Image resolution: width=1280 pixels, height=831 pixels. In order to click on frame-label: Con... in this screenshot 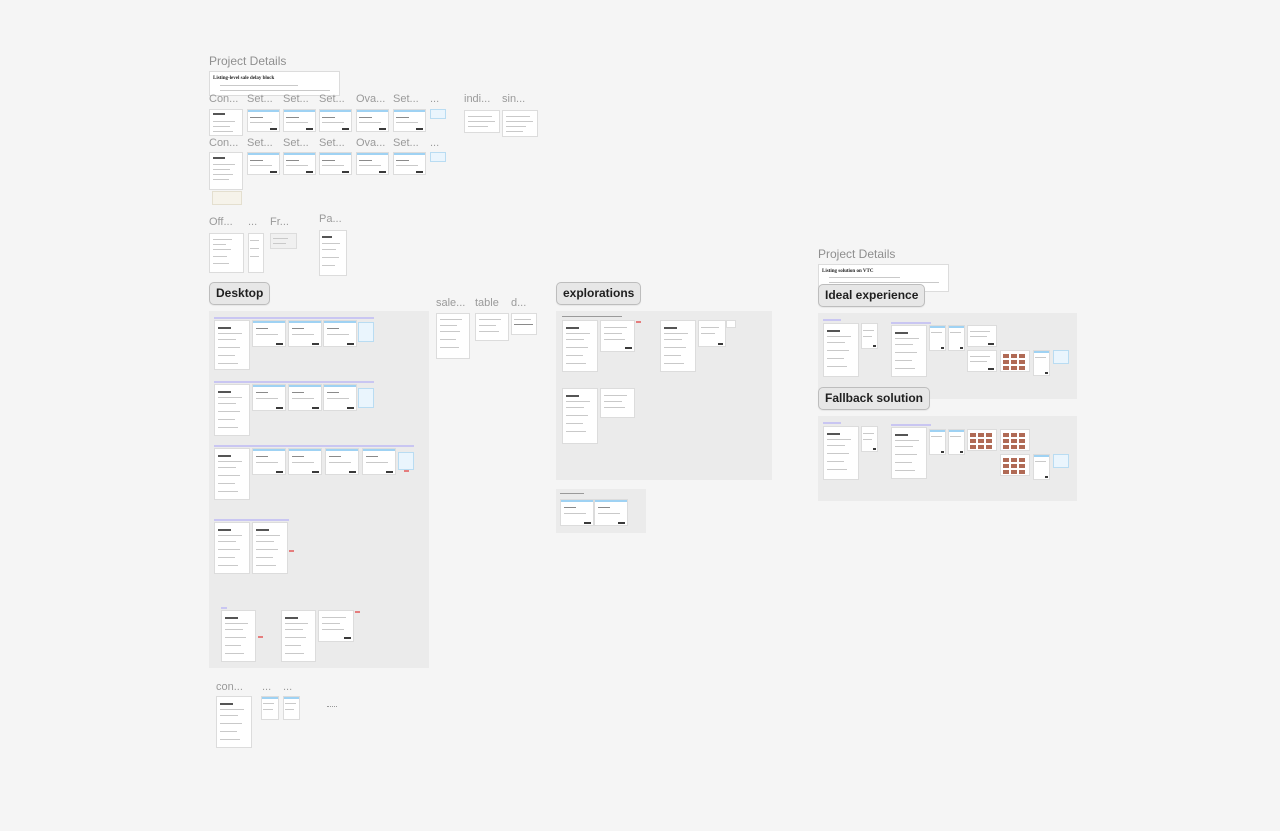, I will do `click(224, 143)`.